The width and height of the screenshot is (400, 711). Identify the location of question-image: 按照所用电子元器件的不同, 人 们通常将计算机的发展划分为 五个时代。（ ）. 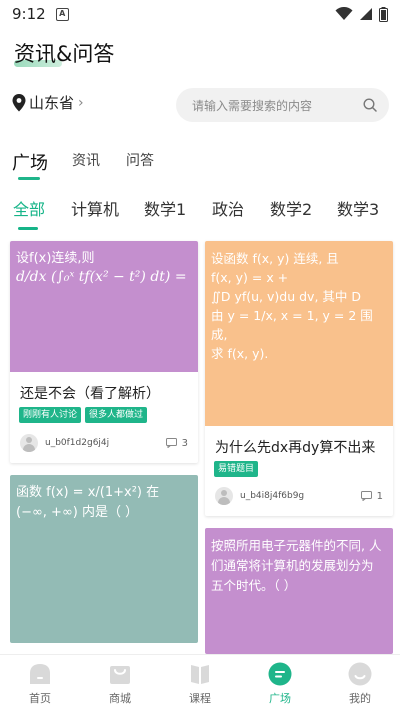
(299, 591).